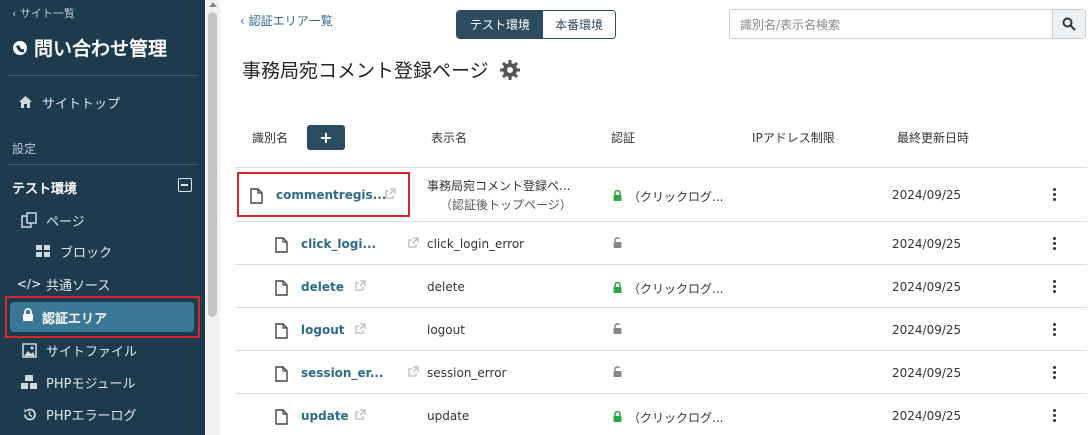 The width and height of the screenshot is (1091, 435). I want to click on add-button: +, so click(326, 137).